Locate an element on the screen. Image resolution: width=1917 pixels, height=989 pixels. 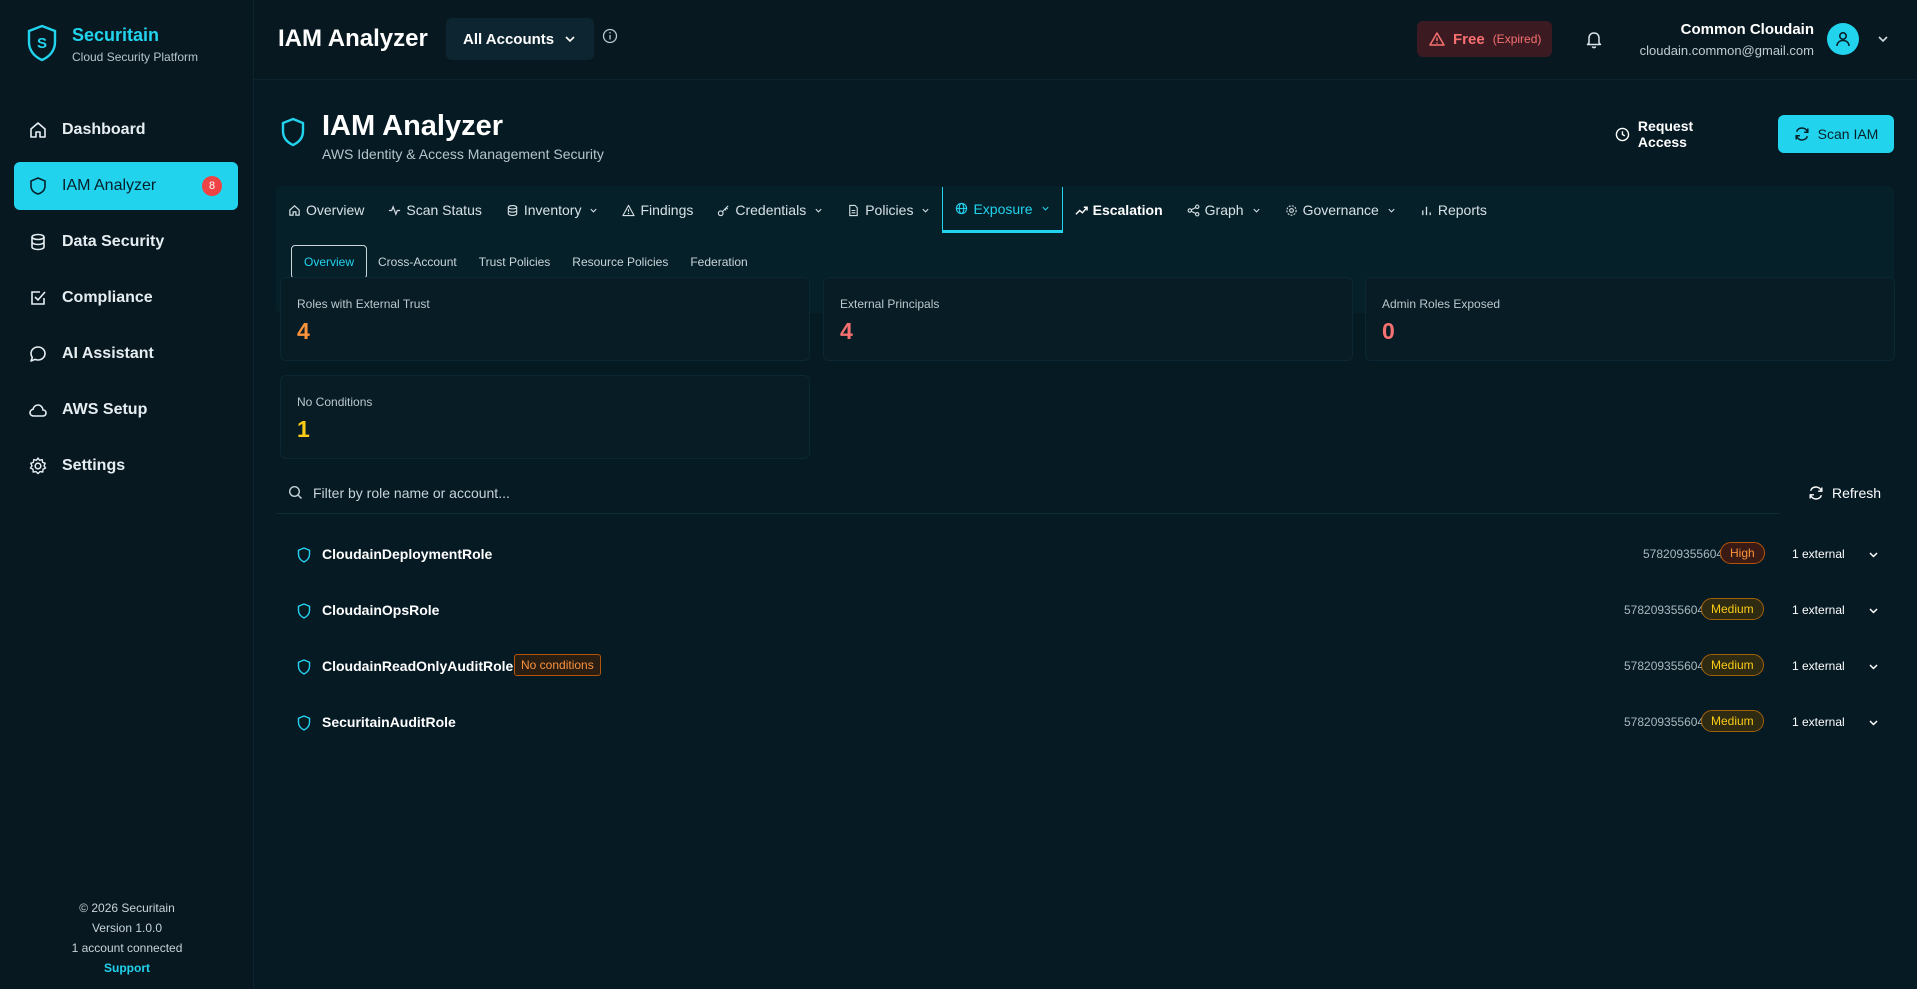
tab-overview: Overview is located at coordinates (326, 210).